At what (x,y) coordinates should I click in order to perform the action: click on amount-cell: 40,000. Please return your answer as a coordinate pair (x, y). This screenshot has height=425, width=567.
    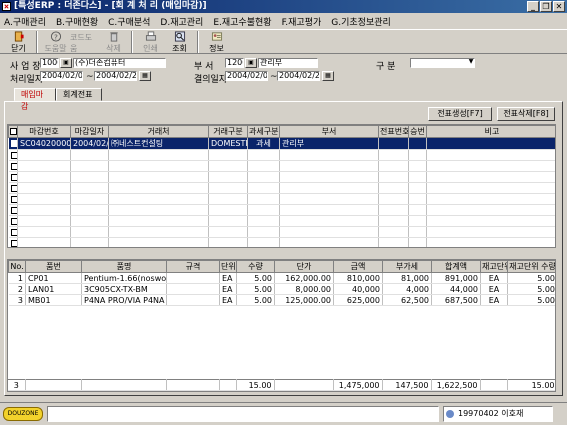
    Looking at the image, I should click on (358, 289).